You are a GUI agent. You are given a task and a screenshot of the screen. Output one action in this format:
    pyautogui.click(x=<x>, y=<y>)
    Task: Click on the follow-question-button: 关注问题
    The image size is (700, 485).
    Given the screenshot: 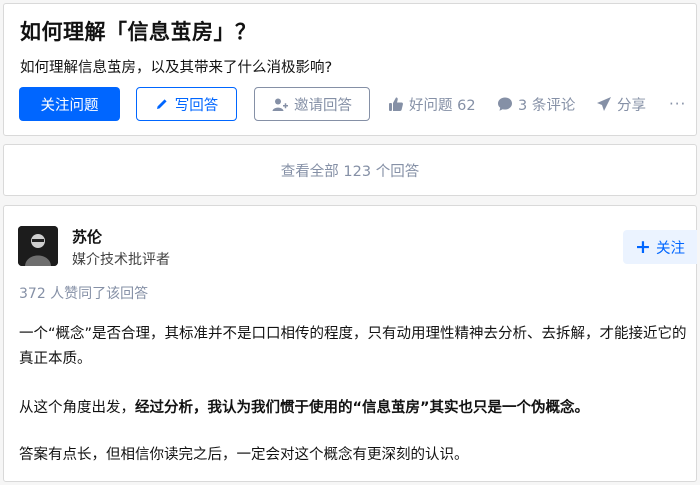 What is the action you would take?
    pyautogui.click(x=69, y=104)
    